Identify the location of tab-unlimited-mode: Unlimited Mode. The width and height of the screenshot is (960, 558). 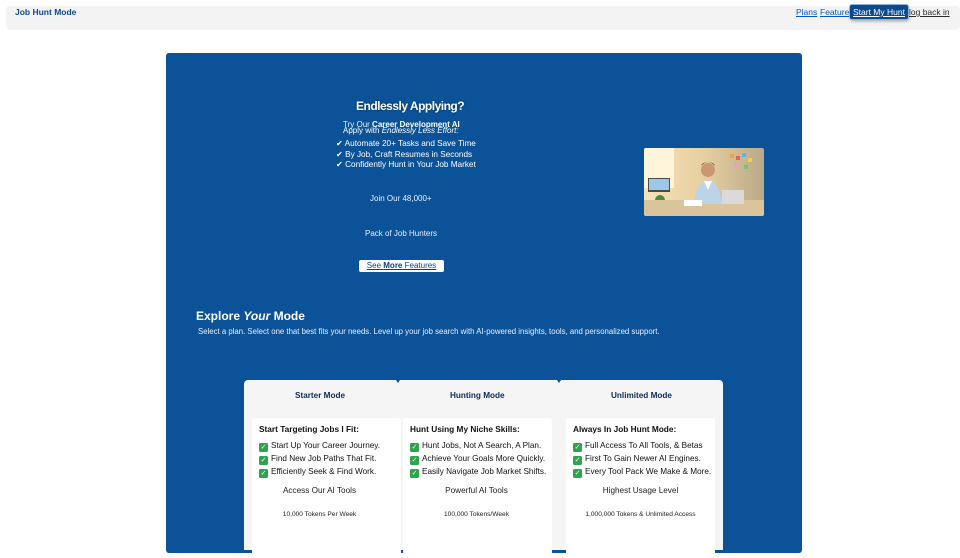
(641, 395).